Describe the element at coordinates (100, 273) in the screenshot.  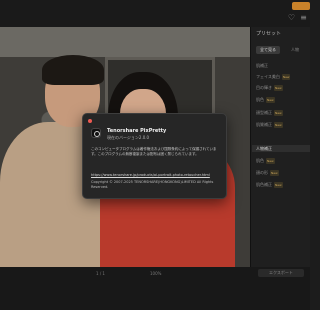
I see `page-indicator: 1 / 1` at that location.